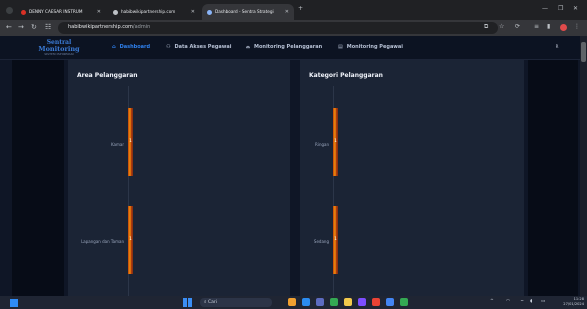 This screenshot has width=587, height=309. Describe the element at coordinates (583, 166) in the screenshot. I see `page-scrollbar` at that location.